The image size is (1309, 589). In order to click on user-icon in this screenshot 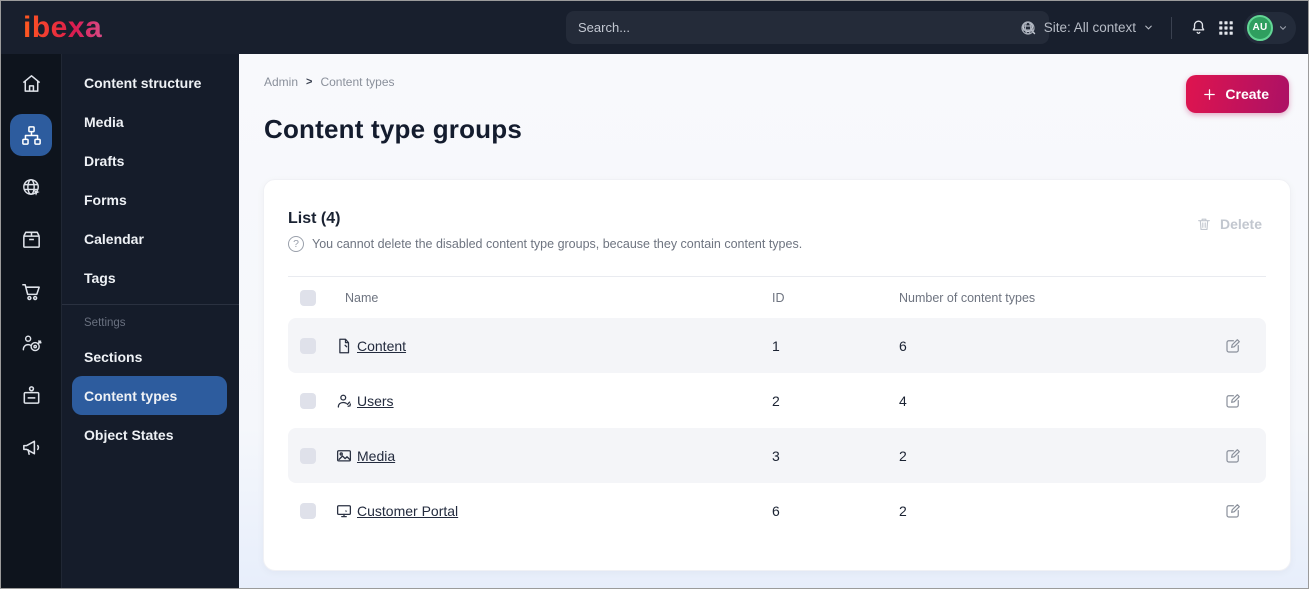, I will do `click(346, 401)`.